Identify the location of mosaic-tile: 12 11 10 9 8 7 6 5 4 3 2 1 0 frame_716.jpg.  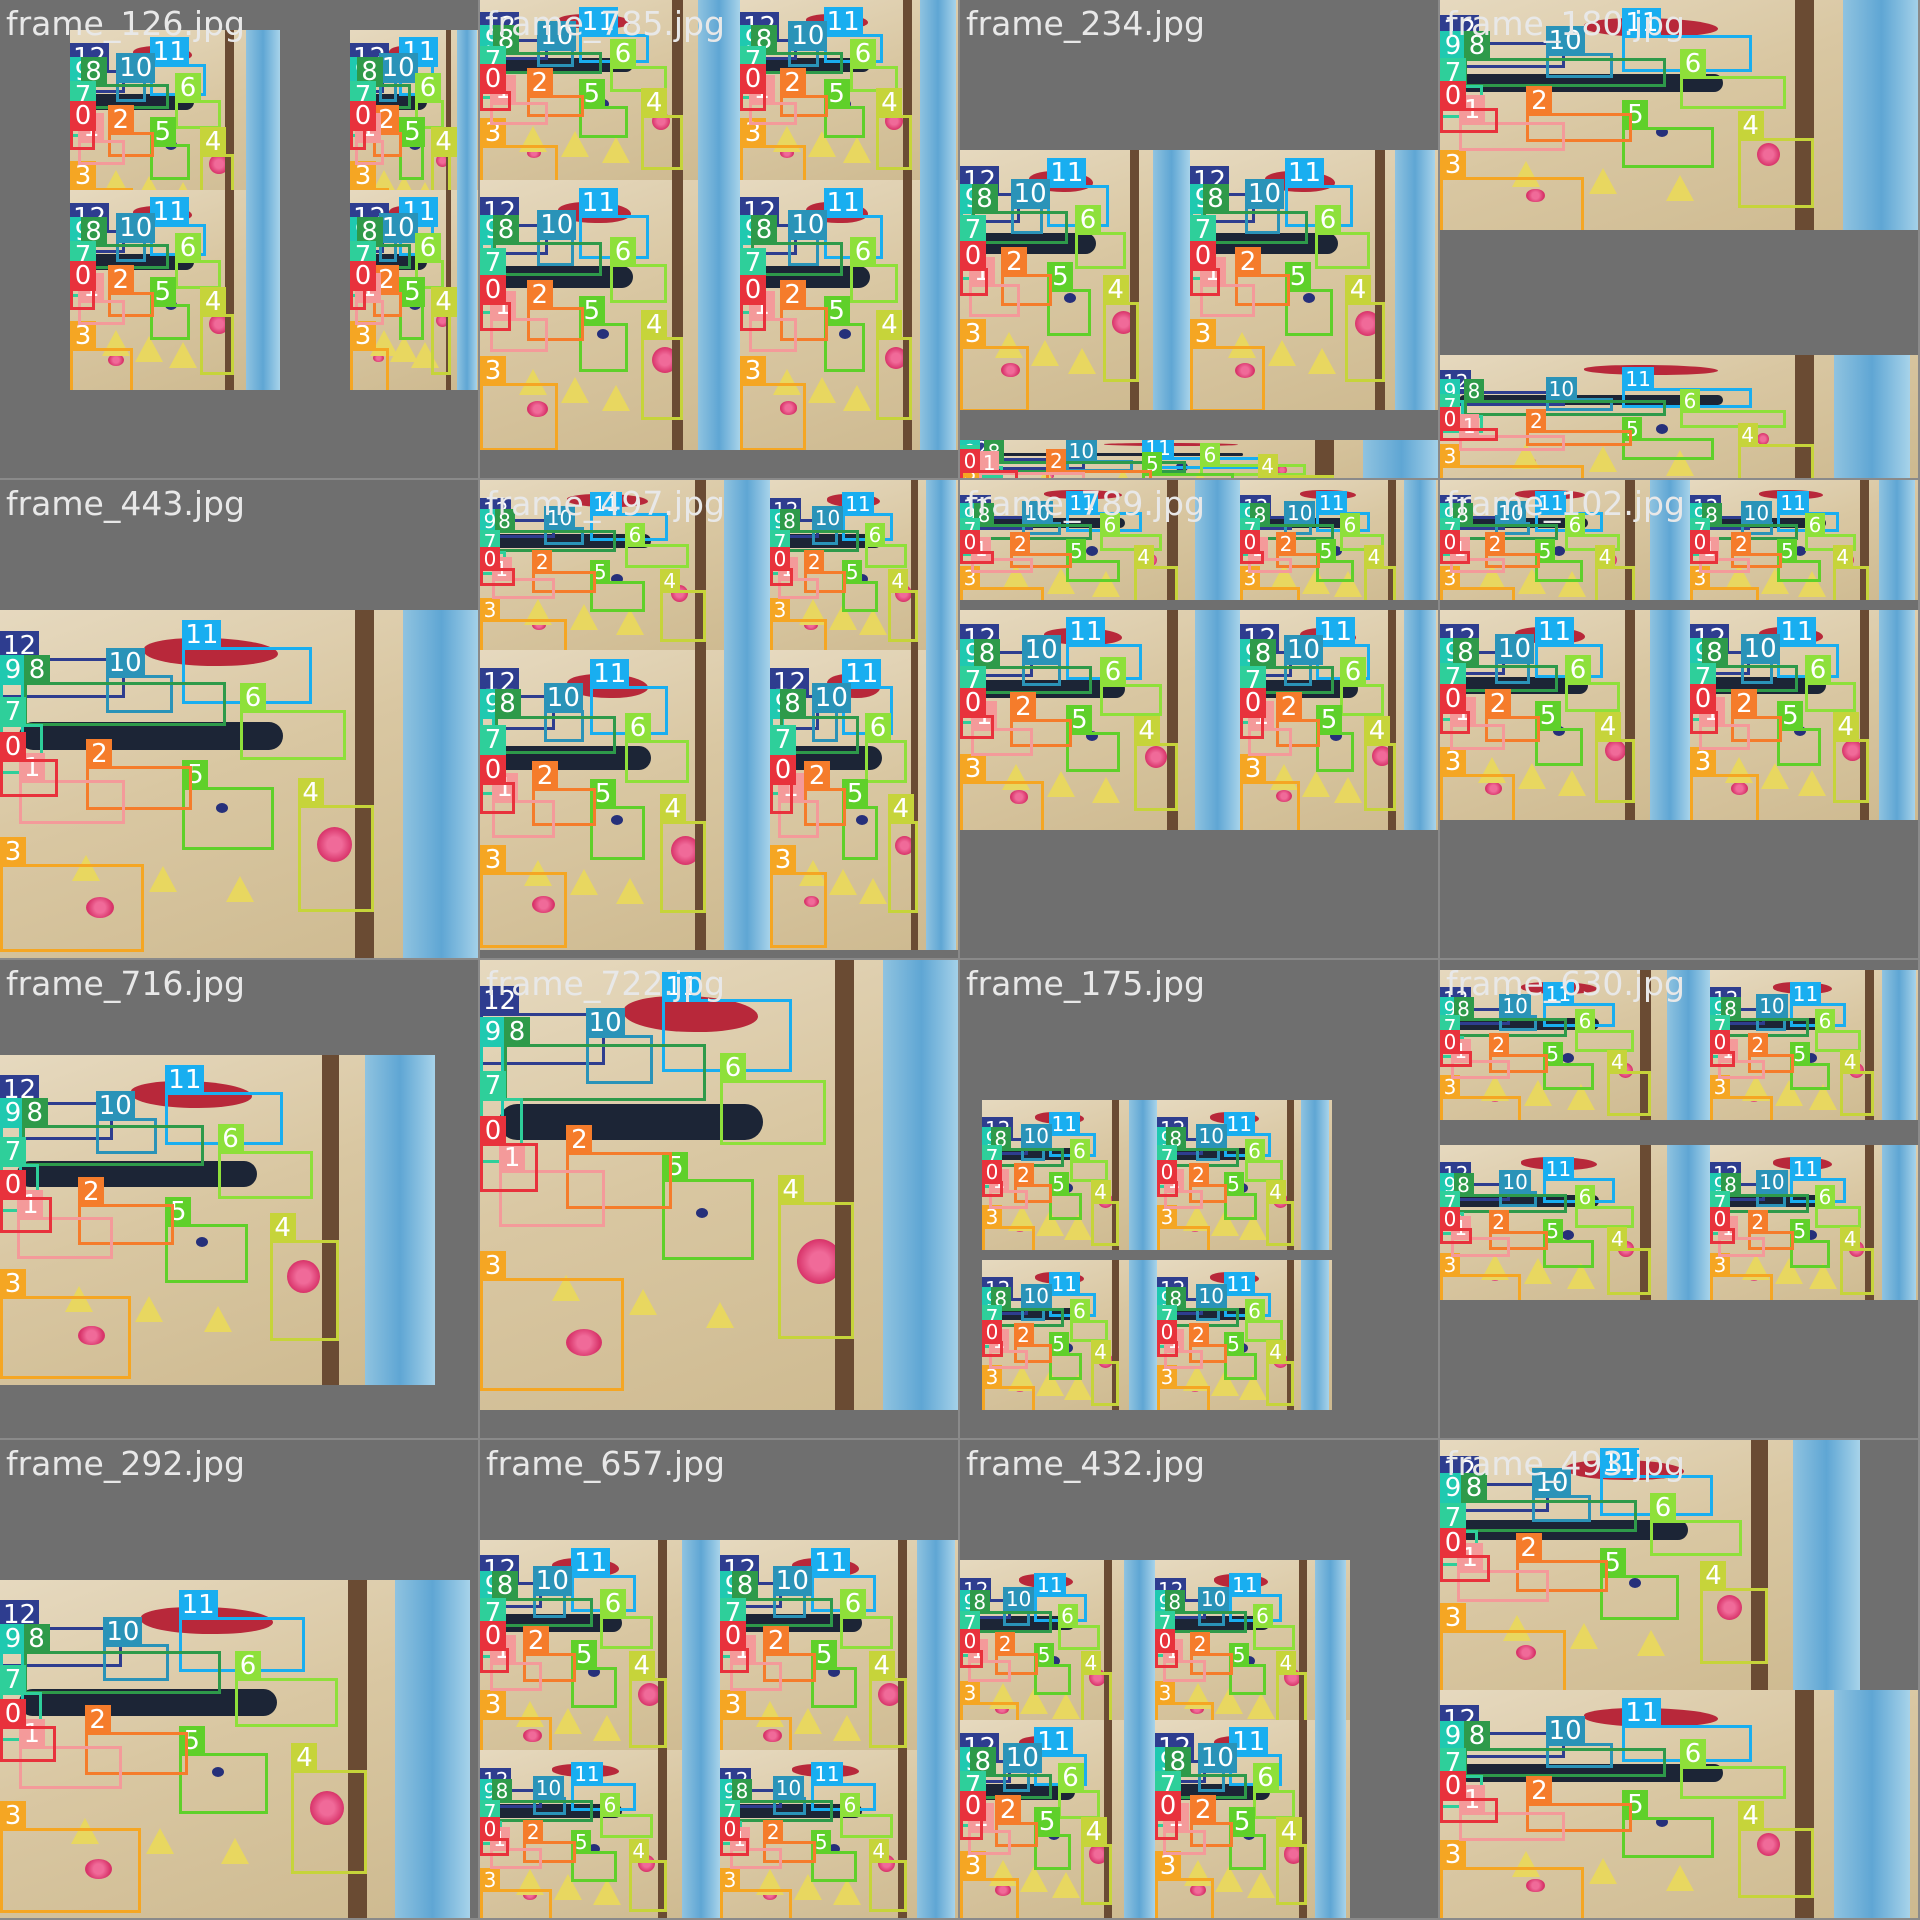
(240, 1200).